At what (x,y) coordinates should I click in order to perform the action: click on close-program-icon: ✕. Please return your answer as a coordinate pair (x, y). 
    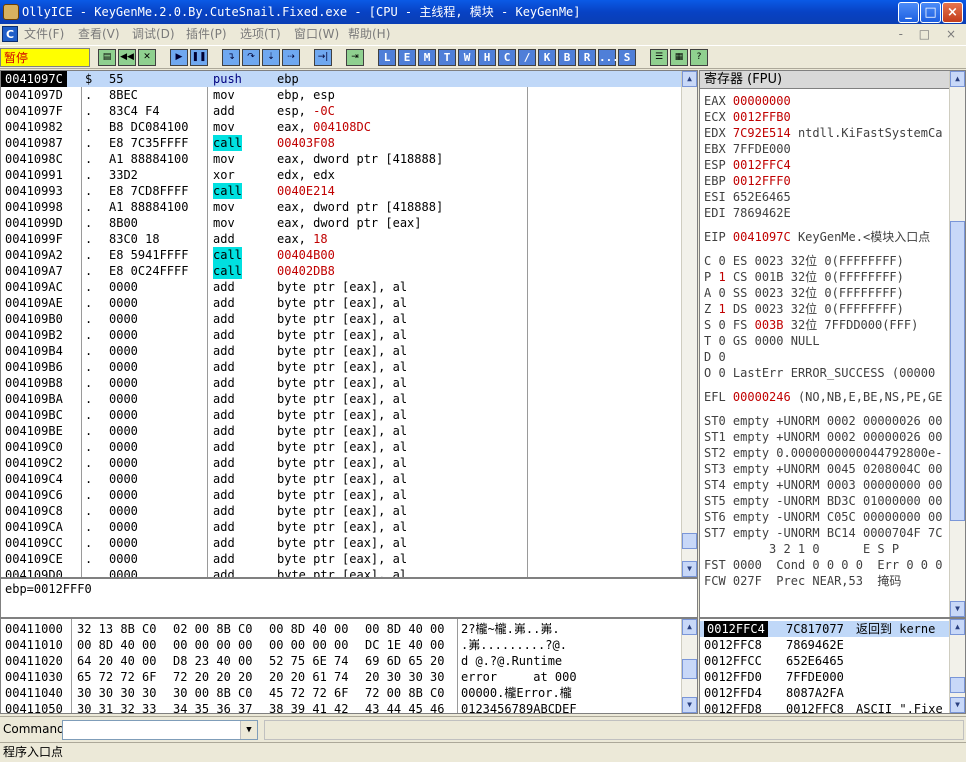
    Looking at the image, I should click on (147, 57).